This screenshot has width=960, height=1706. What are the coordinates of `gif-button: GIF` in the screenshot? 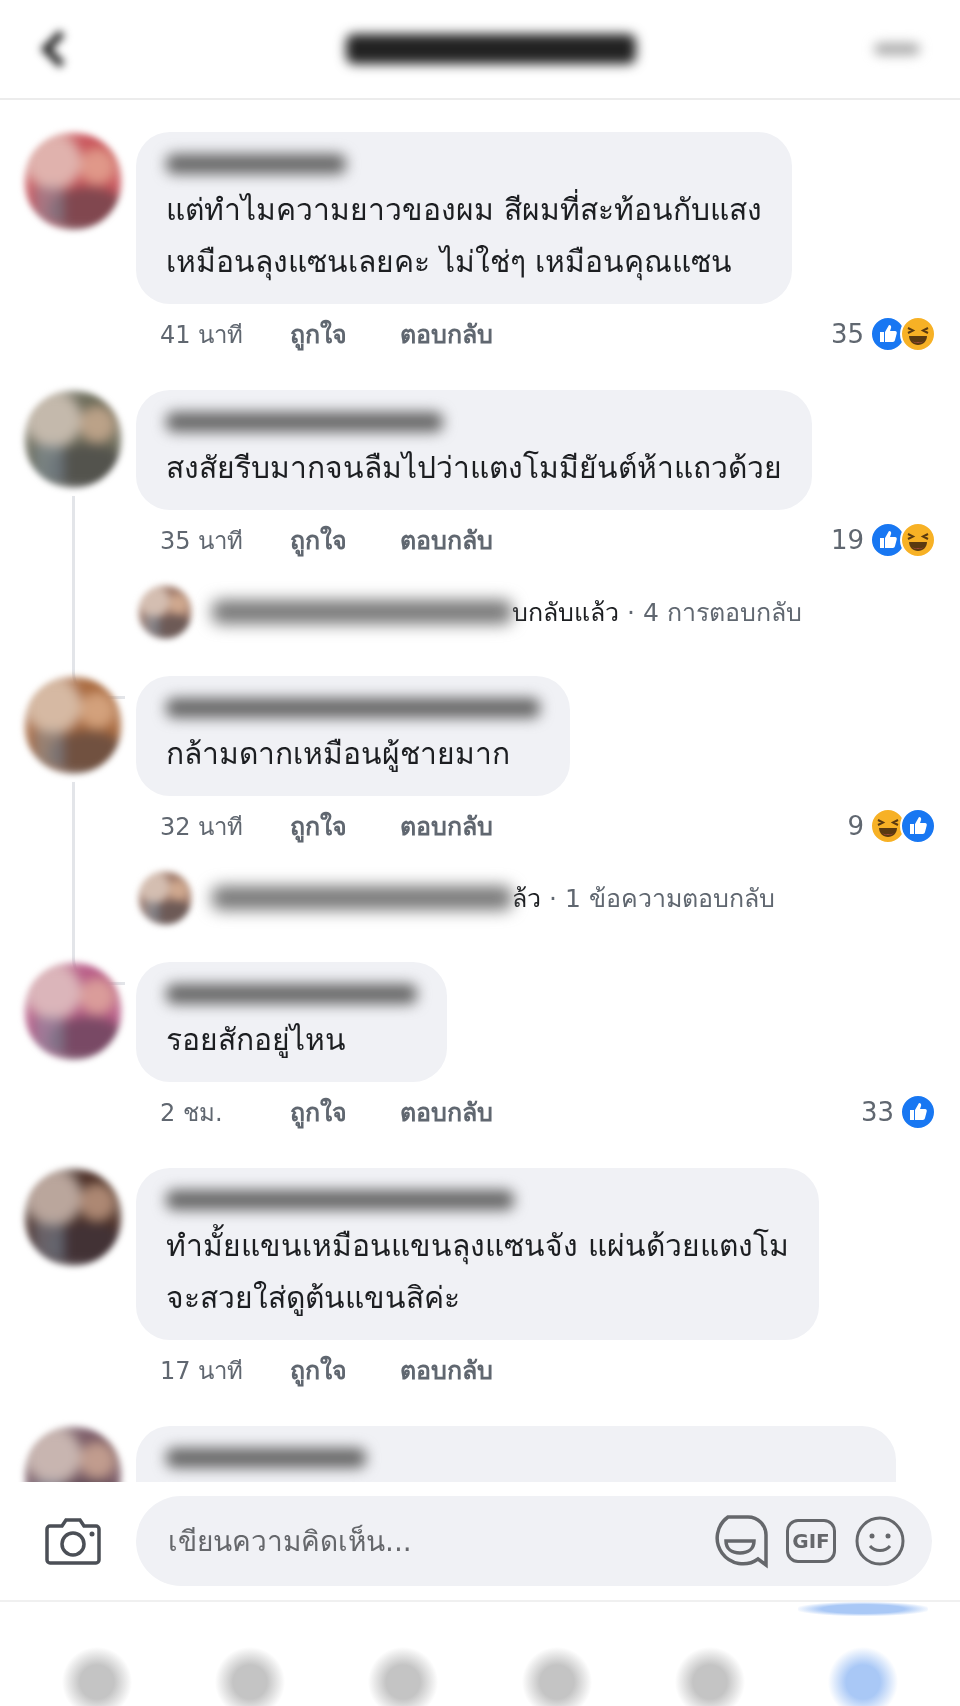 It's located at (811, 1541).